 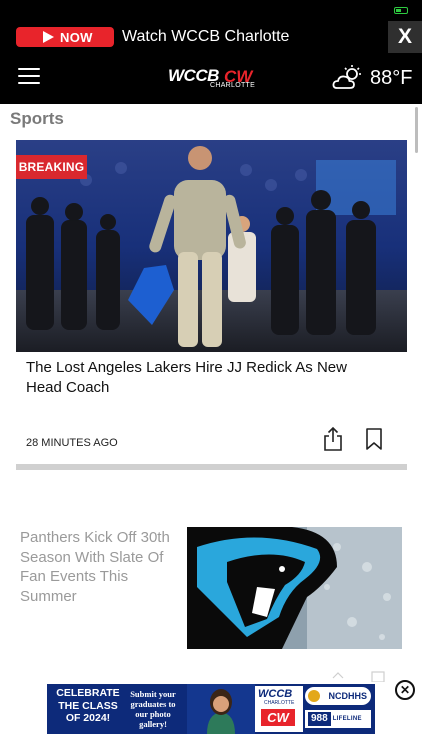 What do you see at coordinates (51, 167) in the screenshot?
I see `breaking-badge: BREAKING` at bounding box center [51, 167].